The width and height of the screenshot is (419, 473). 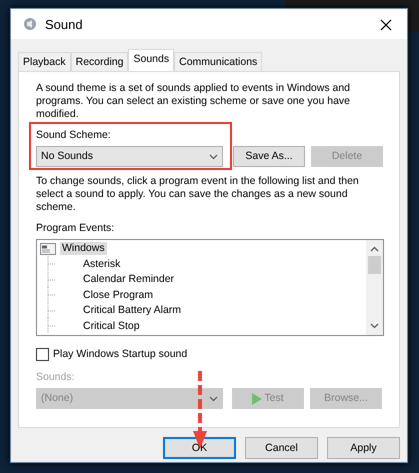 I want to click on instructions-text: To change sounds, click a program event in the following list and then select a sound to apply. You can save the changes as a new sound scheme., so click(x=198, y=194).